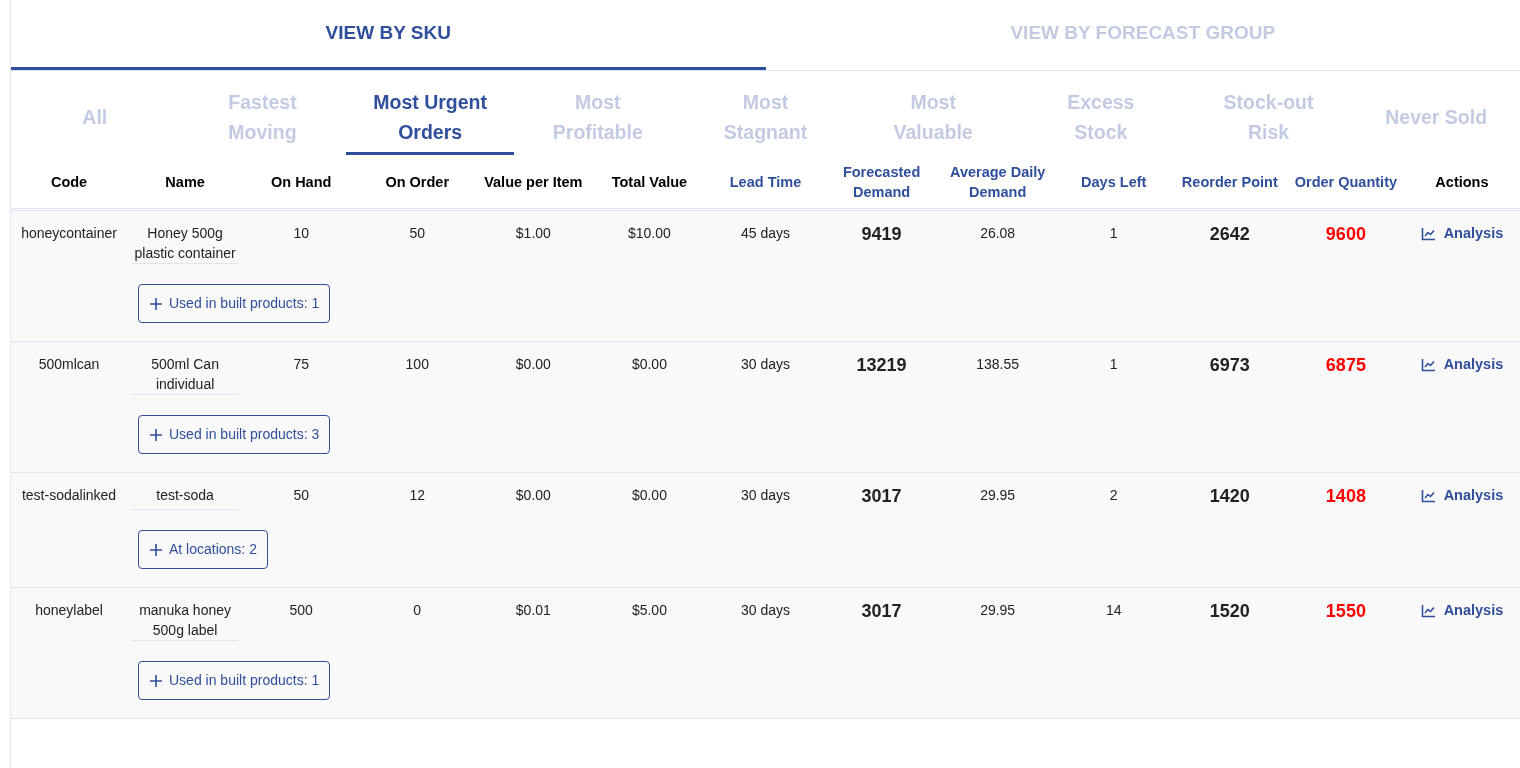  What do you see at coordinates (1345, 365) in the screenshot?
I see `table-cell-text: 6875` at bounding box center [1345, 365].